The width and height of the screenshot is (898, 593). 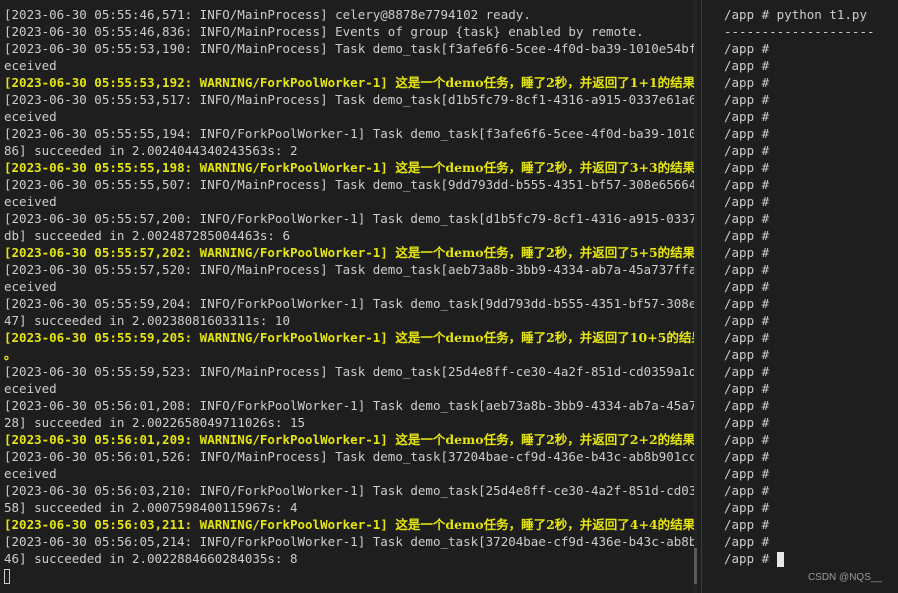 What do you see at coordinates (147, 235) in the screenshot?
I see `log-text: db] succeeded in 2.002487285004463s: 6` at bounding box center [147, 235].